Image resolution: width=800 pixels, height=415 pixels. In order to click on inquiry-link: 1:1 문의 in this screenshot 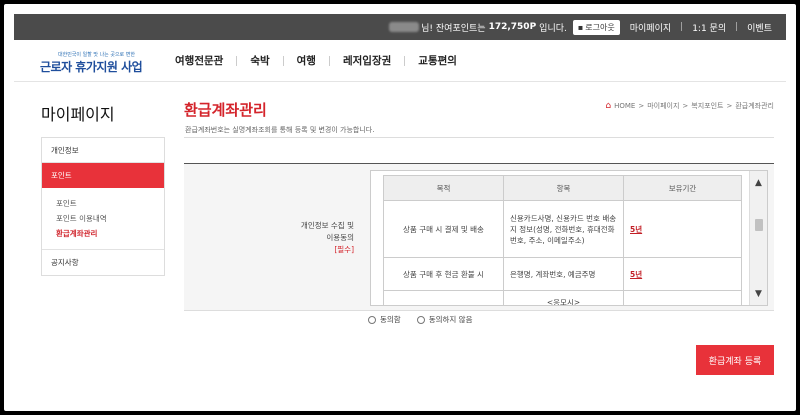, I will do `click(709, 27)`.